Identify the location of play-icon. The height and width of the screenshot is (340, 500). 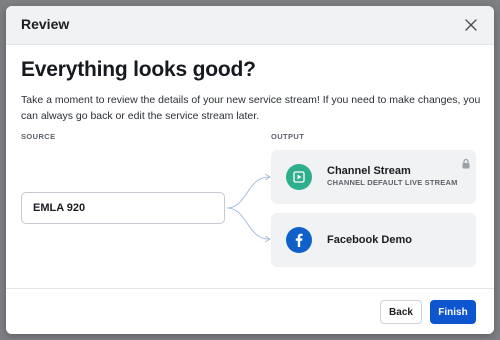
(299, 177).